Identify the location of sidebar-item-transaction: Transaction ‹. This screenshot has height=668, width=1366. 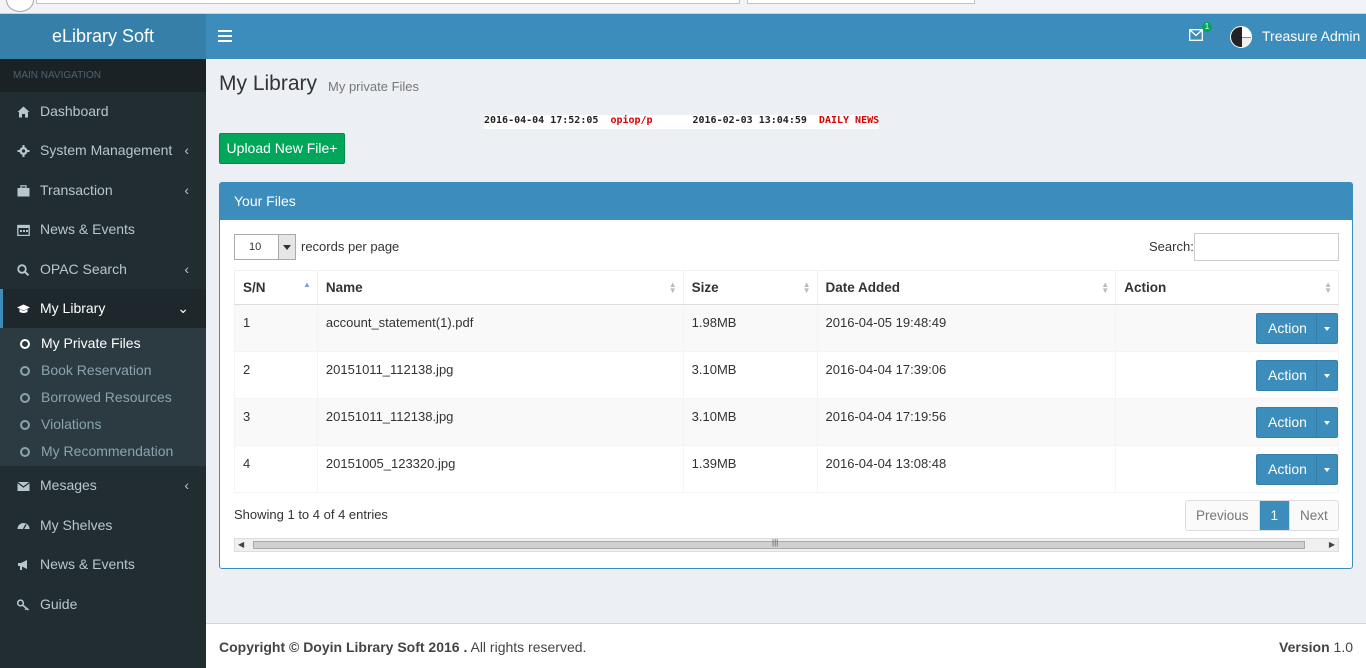
(103, 190).